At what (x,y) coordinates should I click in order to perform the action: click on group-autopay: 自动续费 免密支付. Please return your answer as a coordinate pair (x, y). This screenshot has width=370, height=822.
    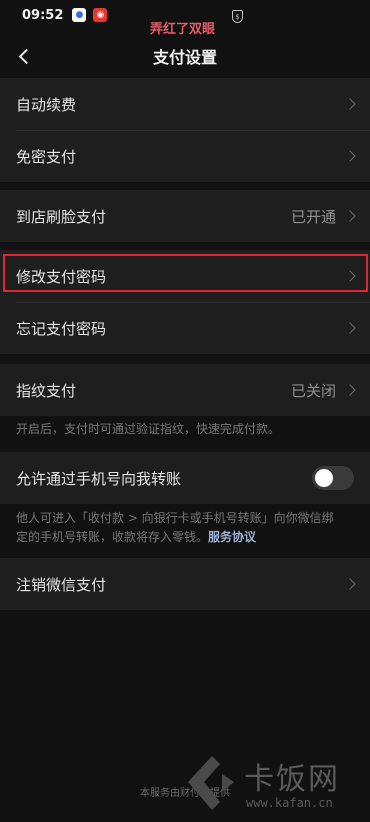
    Looking at the image, I should click on (185, 130).